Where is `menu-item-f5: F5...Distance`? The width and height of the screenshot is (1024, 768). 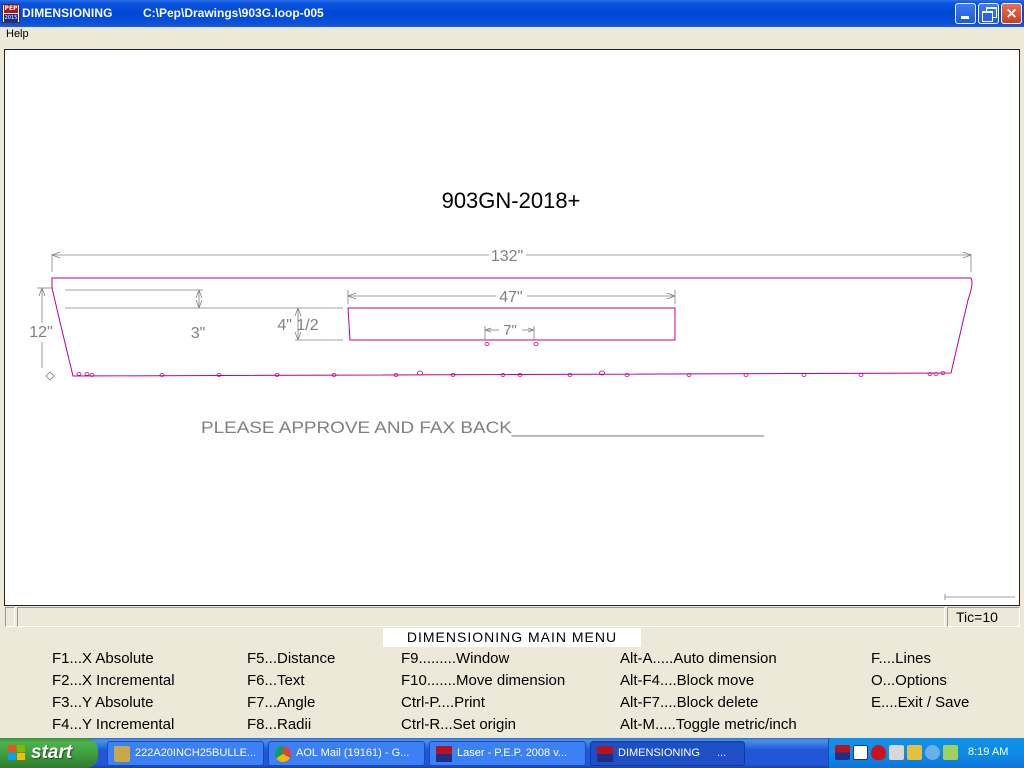
menu-item-f5: F5...Distance is located at coordinates (291, 659).